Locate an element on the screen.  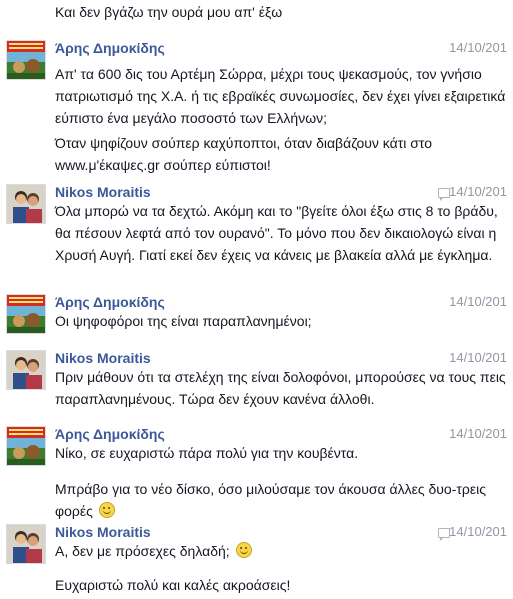
message-text: Α, δεν με πρόσεχες δηλαδή; is located at coordinates (142, 551).